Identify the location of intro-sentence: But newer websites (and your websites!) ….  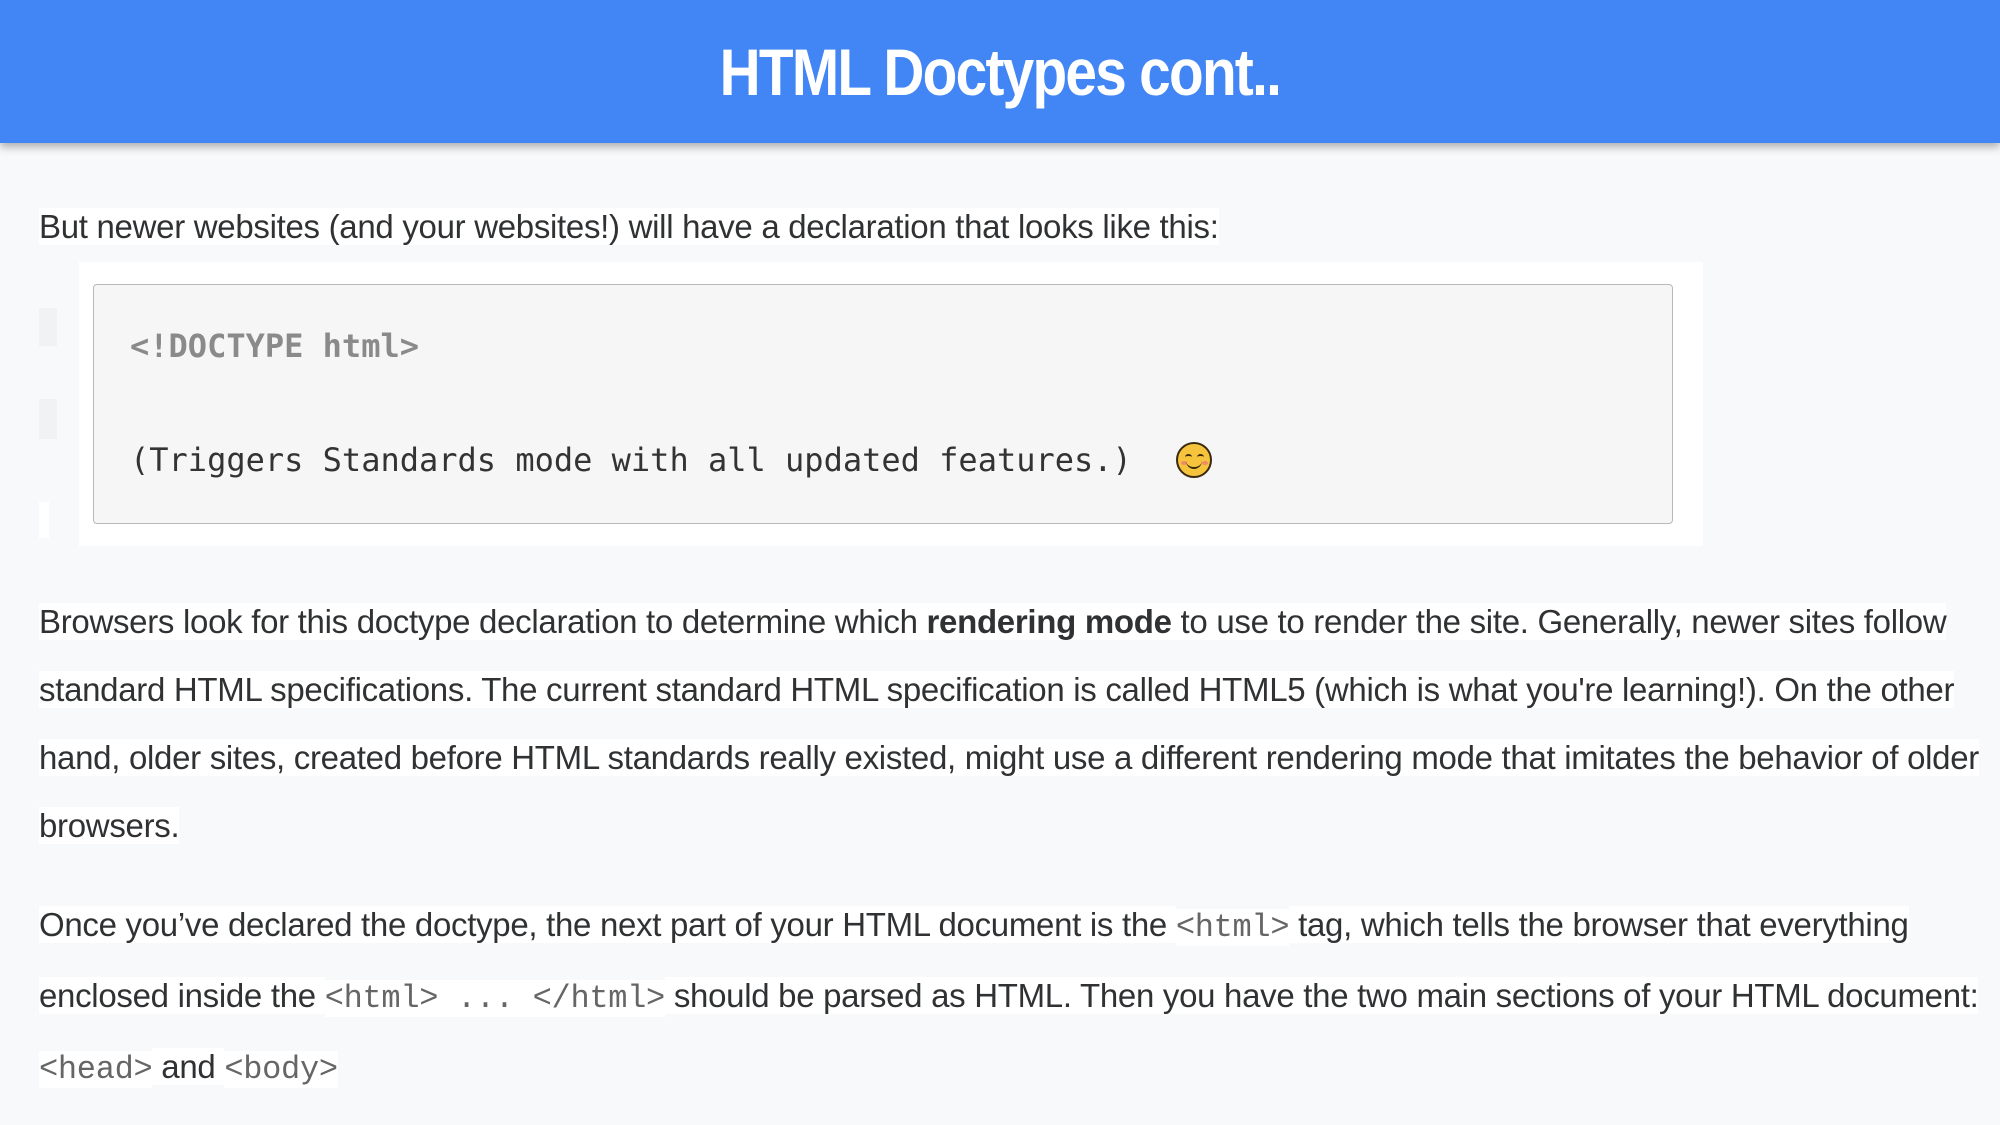
(629, 226).